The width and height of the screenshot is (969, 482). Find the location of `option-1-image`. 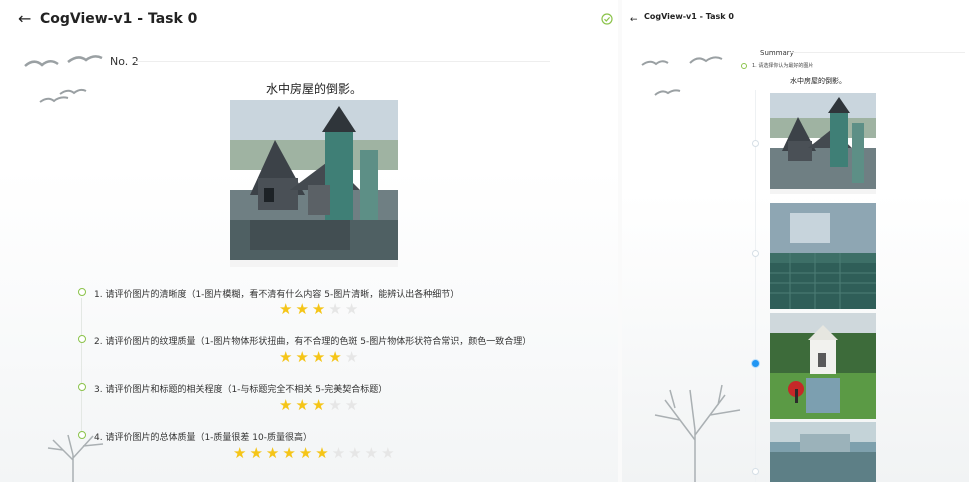

option-1-image is located at coordinates (823, 143).